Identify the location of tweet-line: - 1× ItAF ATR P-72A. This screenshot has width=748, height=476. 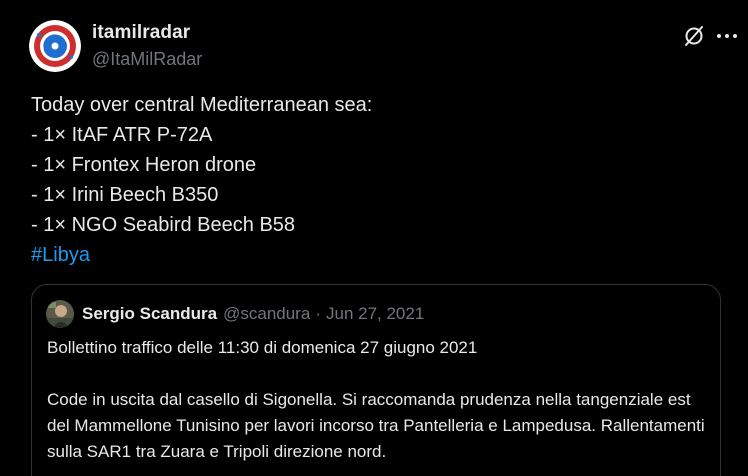
(122, 135).